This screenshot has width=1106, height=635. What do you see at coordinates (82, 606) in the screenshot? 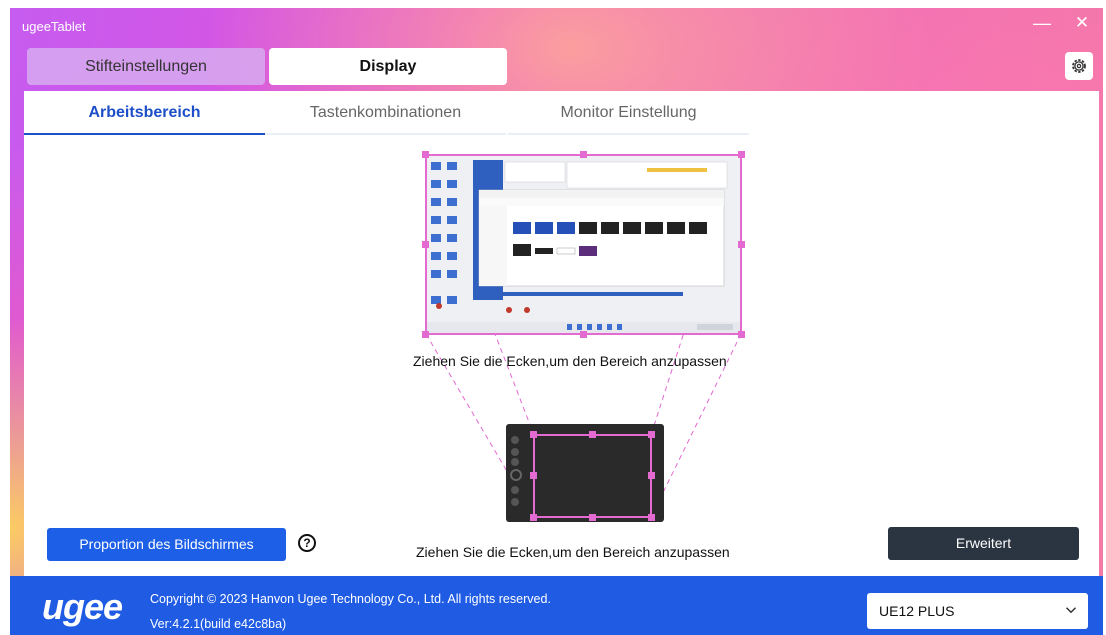
I see `ugee-logo: ugee` at bounding box center [82, 606].